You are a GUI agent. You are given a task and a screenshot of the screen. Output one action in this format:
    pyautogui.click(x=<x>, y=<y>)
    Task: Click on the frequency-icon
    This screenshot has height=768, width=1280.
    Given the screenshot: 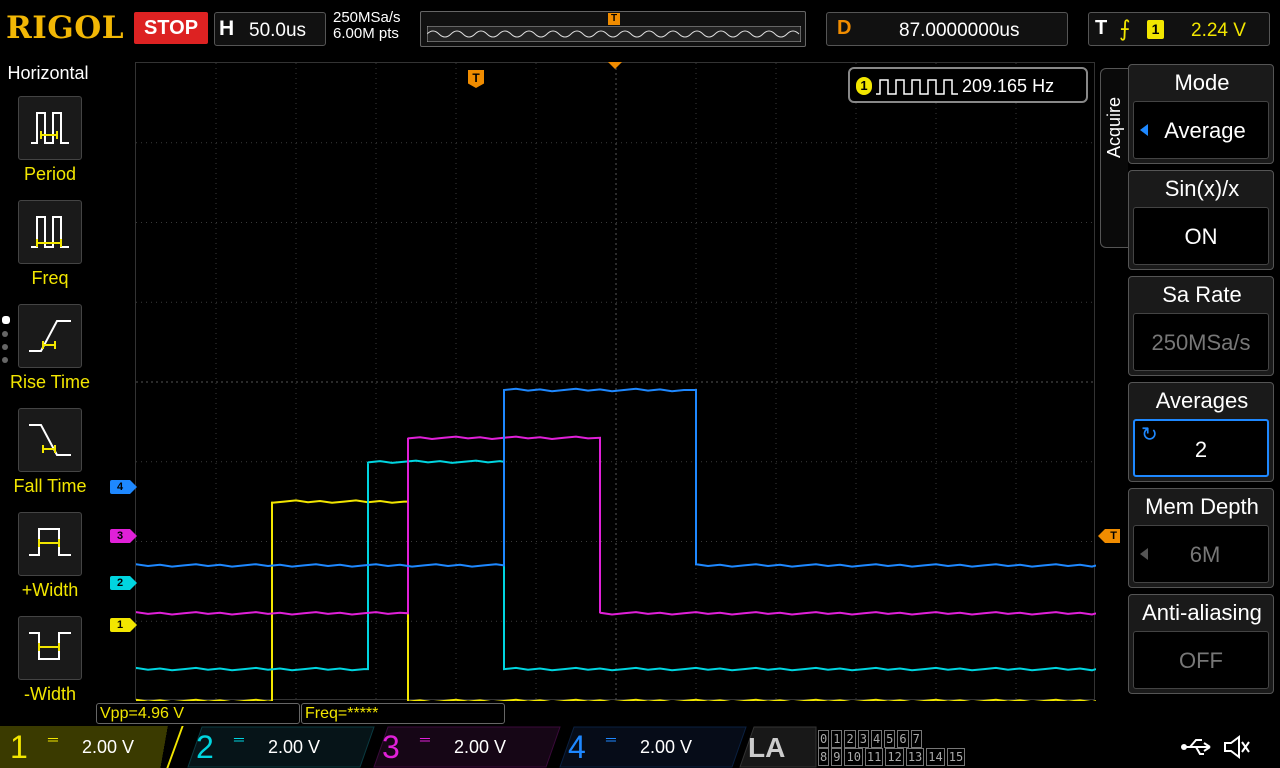 What is the action you would take?
    pyautogui.click(x=50, y=232)
    